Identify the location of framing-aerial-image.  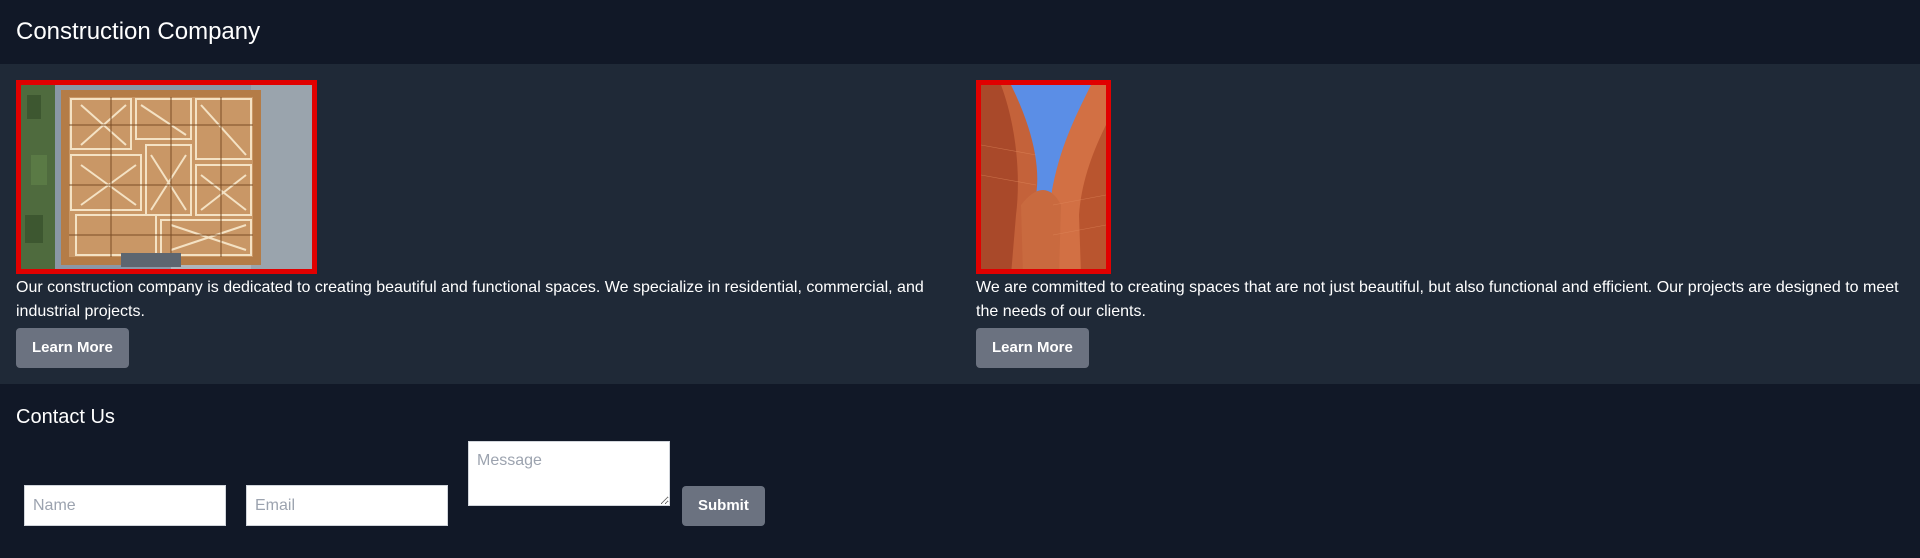
(166, 177).